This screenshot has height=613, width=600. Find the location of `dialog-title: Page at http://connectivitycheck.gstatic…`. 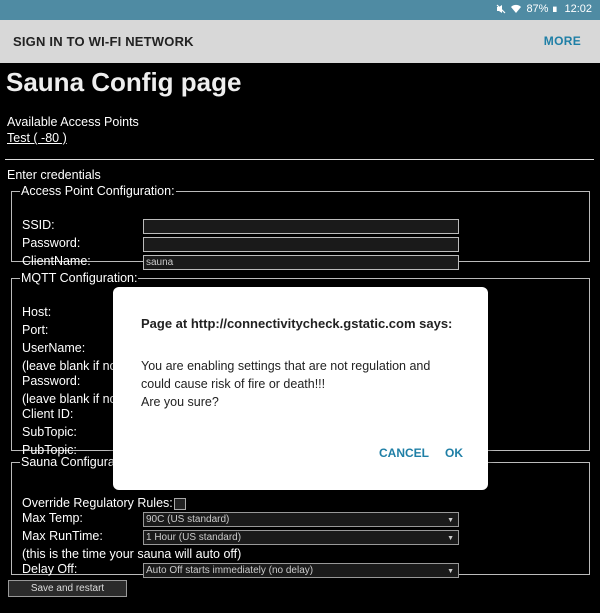

dialog-title: Page at http://connectivitycheck.gstatic… is located at coordinates (297, 323).